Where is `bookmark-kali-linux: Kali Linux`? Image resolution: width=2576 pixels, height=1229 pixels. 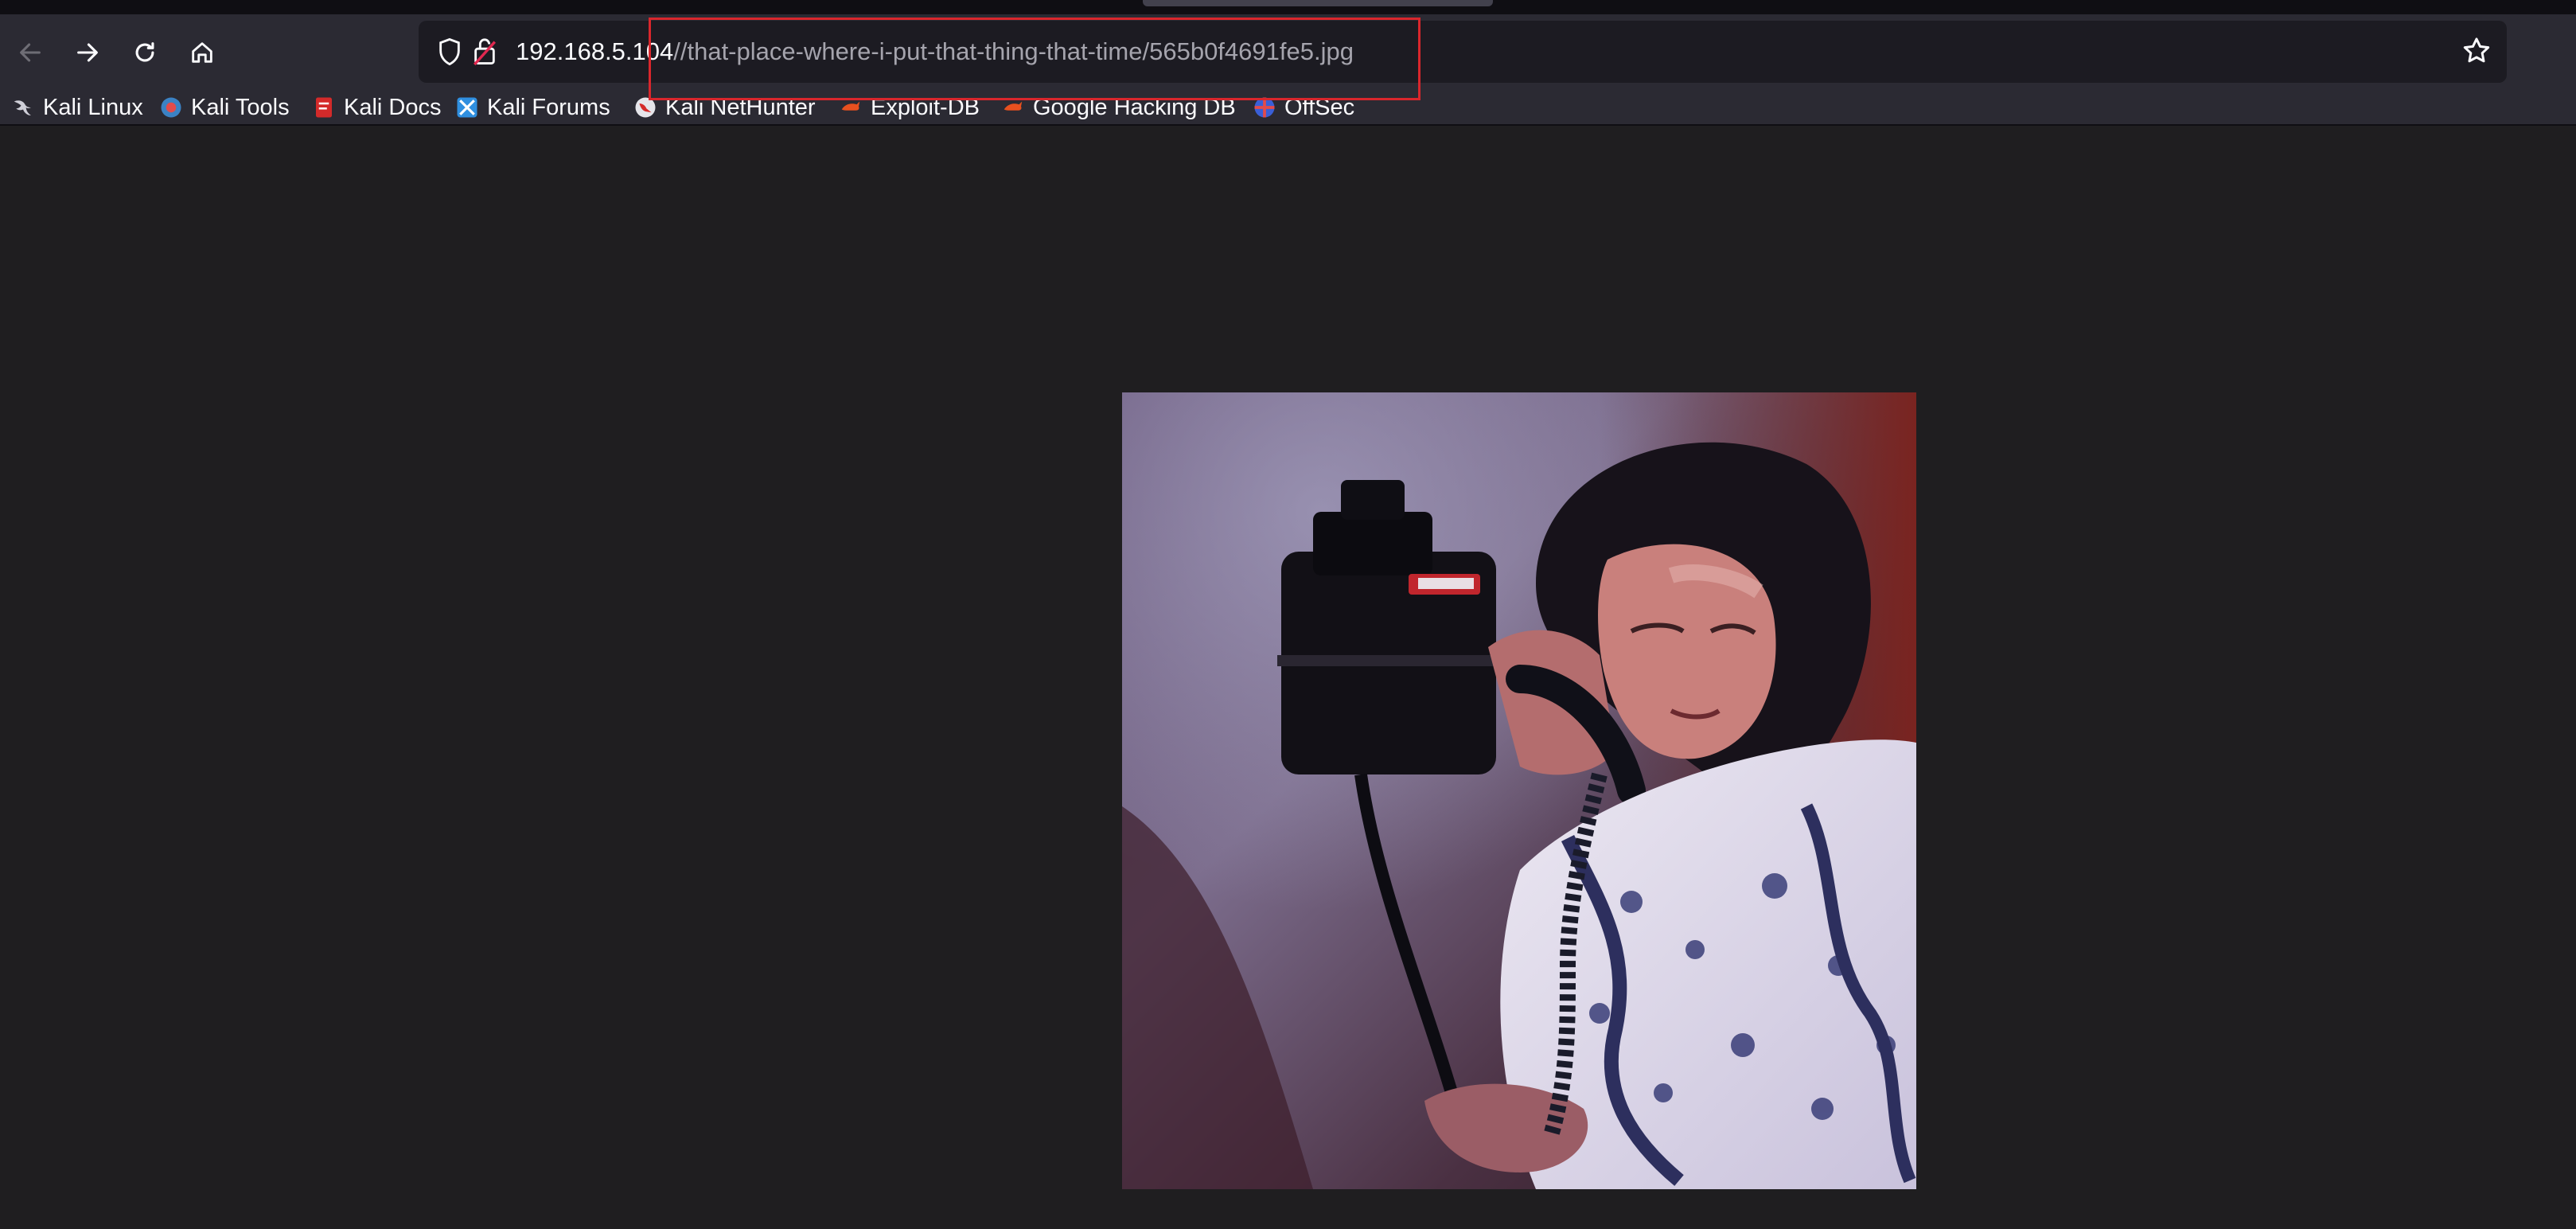
bookmark-kali-linux: Kali Linux is located at coordinates (77, 108).